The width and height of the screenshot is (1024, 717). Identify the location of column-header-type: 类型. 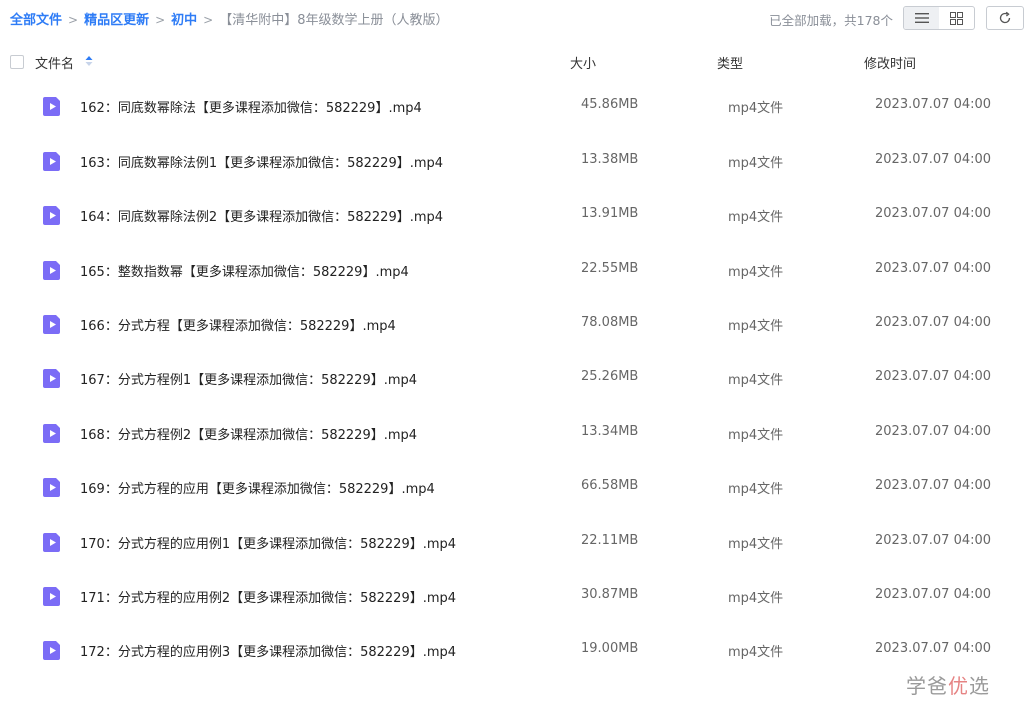
(730, 62).